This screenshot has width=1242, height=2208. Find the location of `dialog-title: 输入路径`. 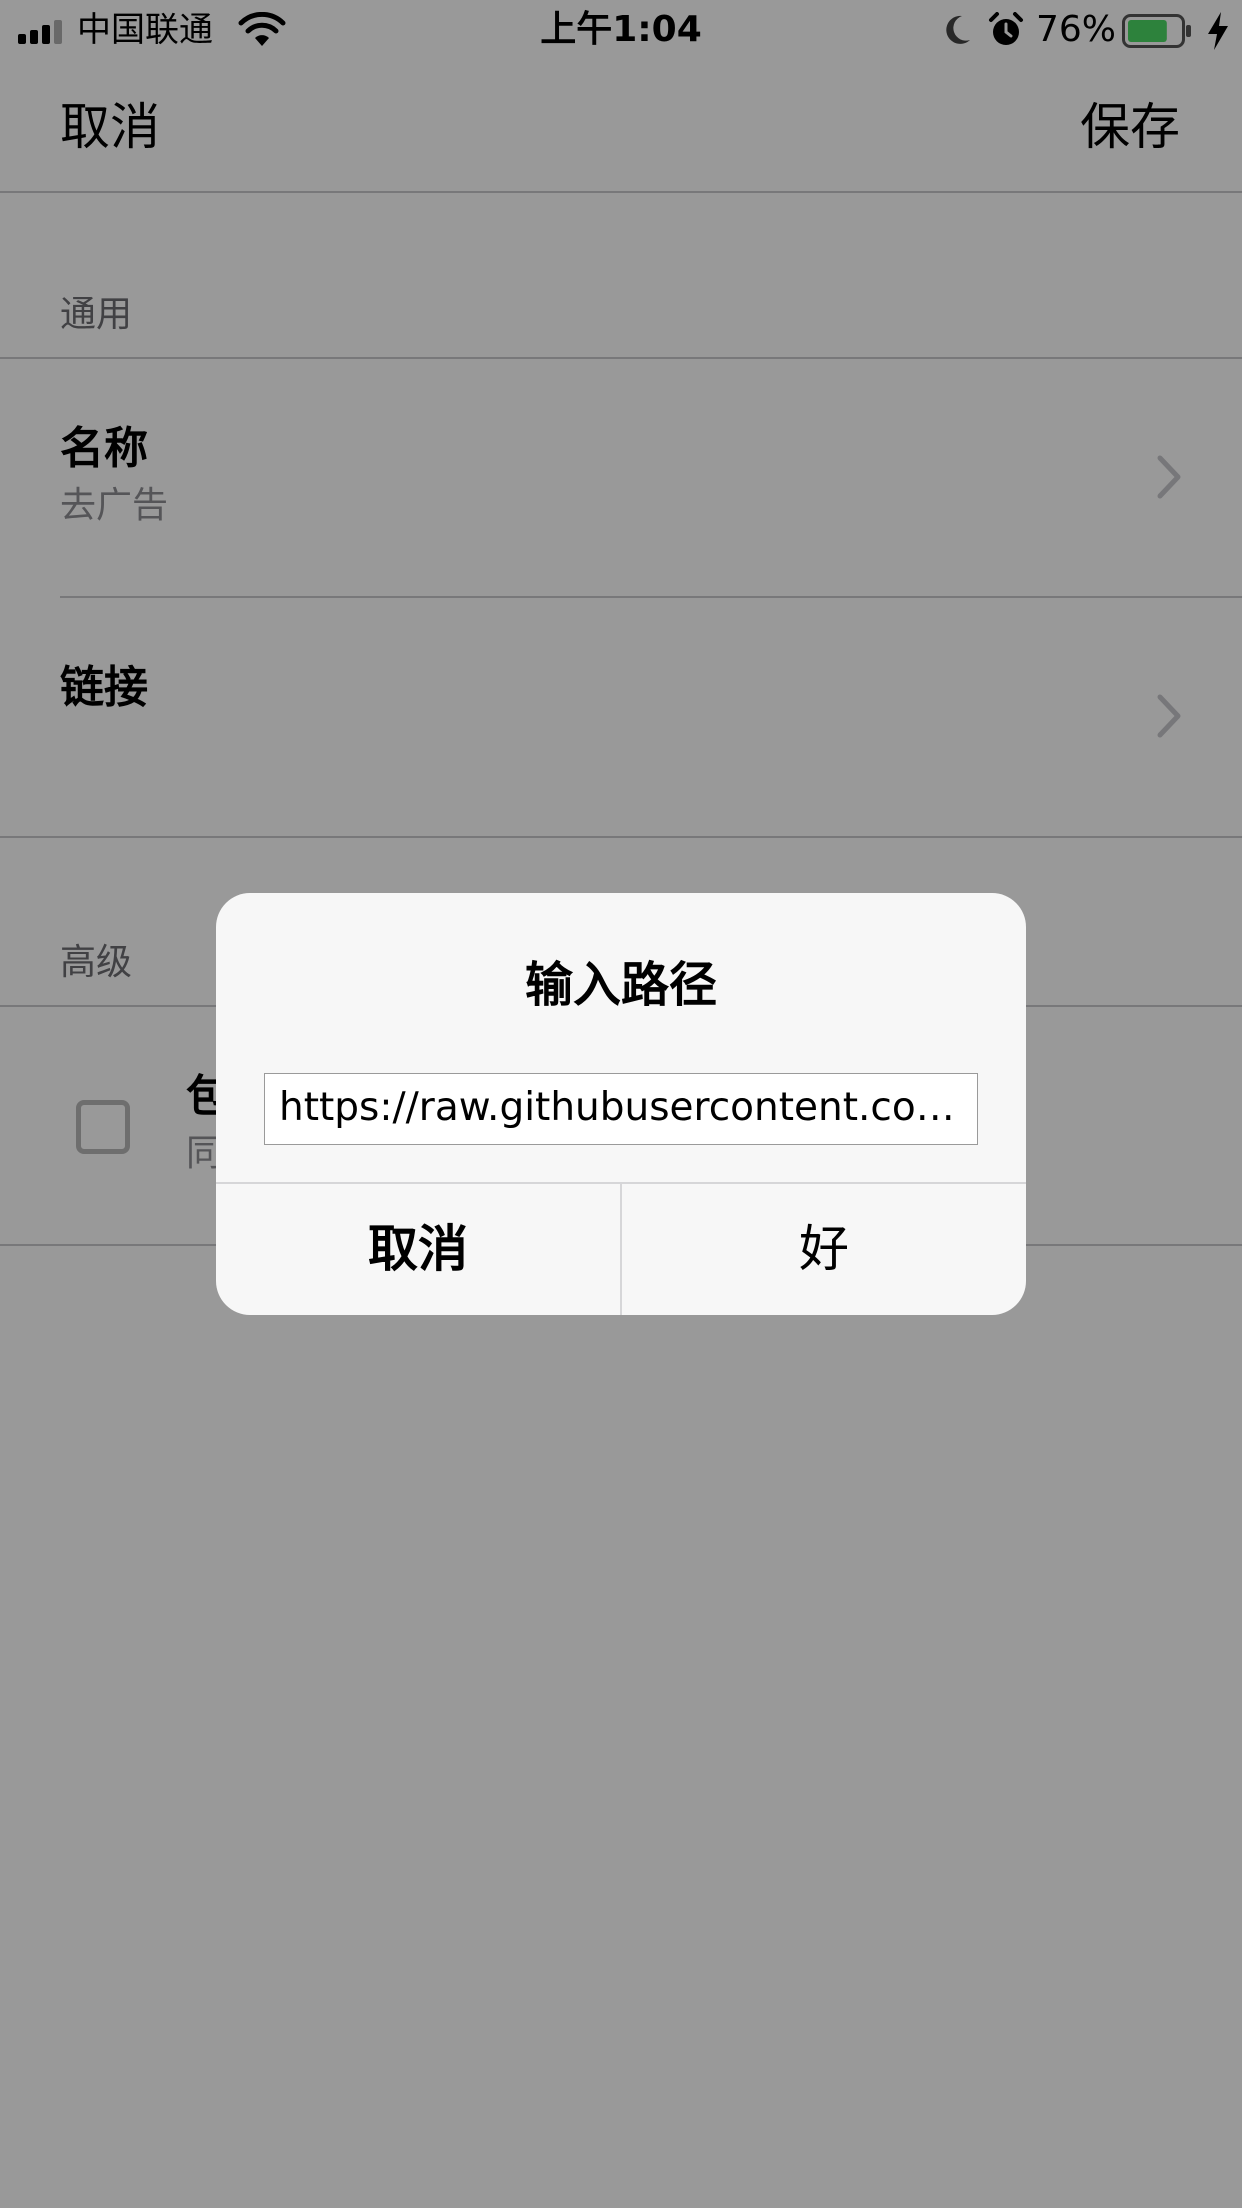

dialog-title: 输入路径 is located at coordinates (620, 985).